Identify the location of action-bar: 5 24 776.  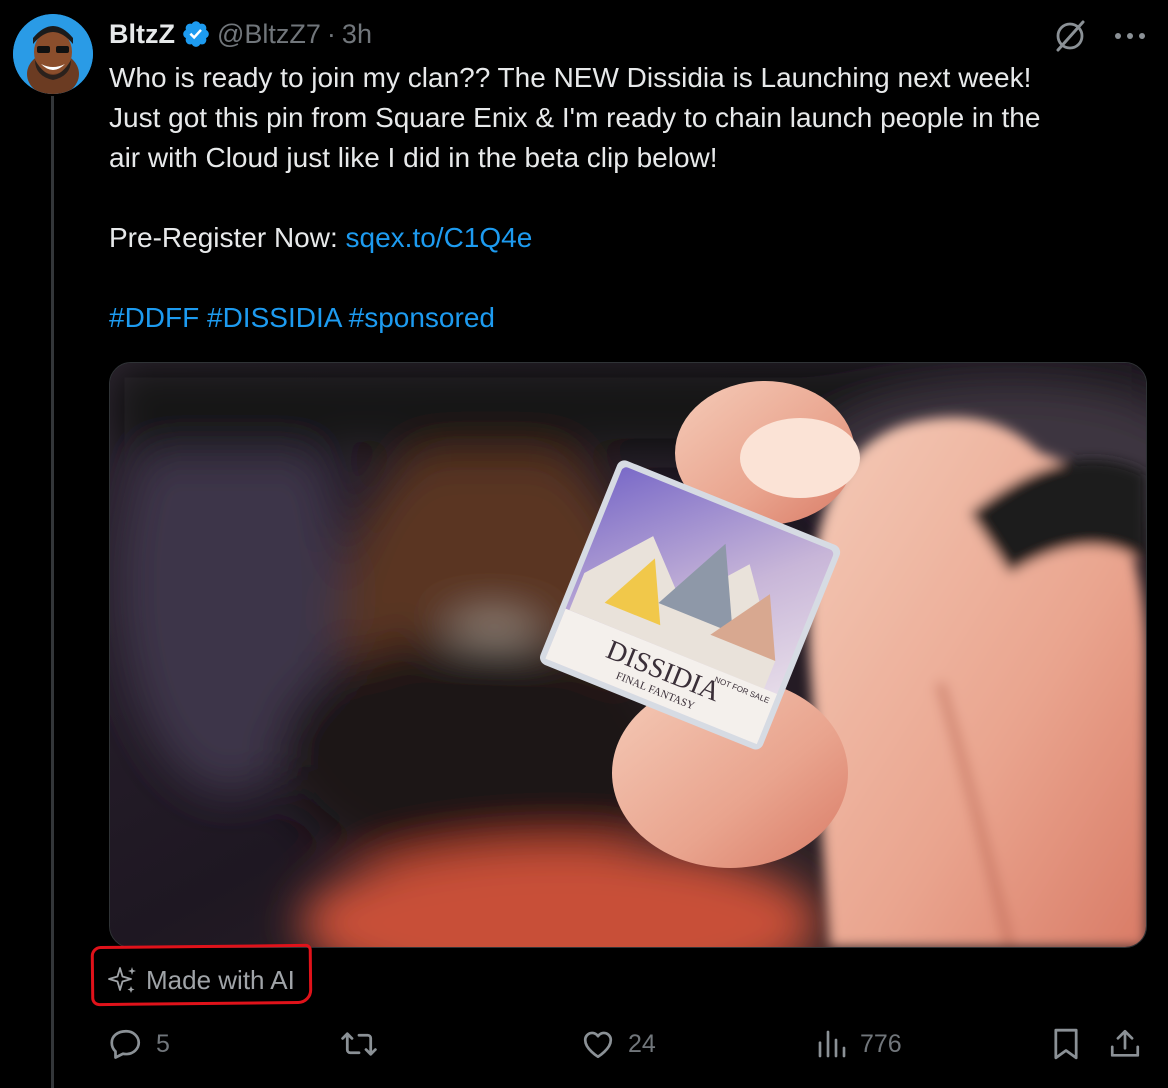
(628, 1044).